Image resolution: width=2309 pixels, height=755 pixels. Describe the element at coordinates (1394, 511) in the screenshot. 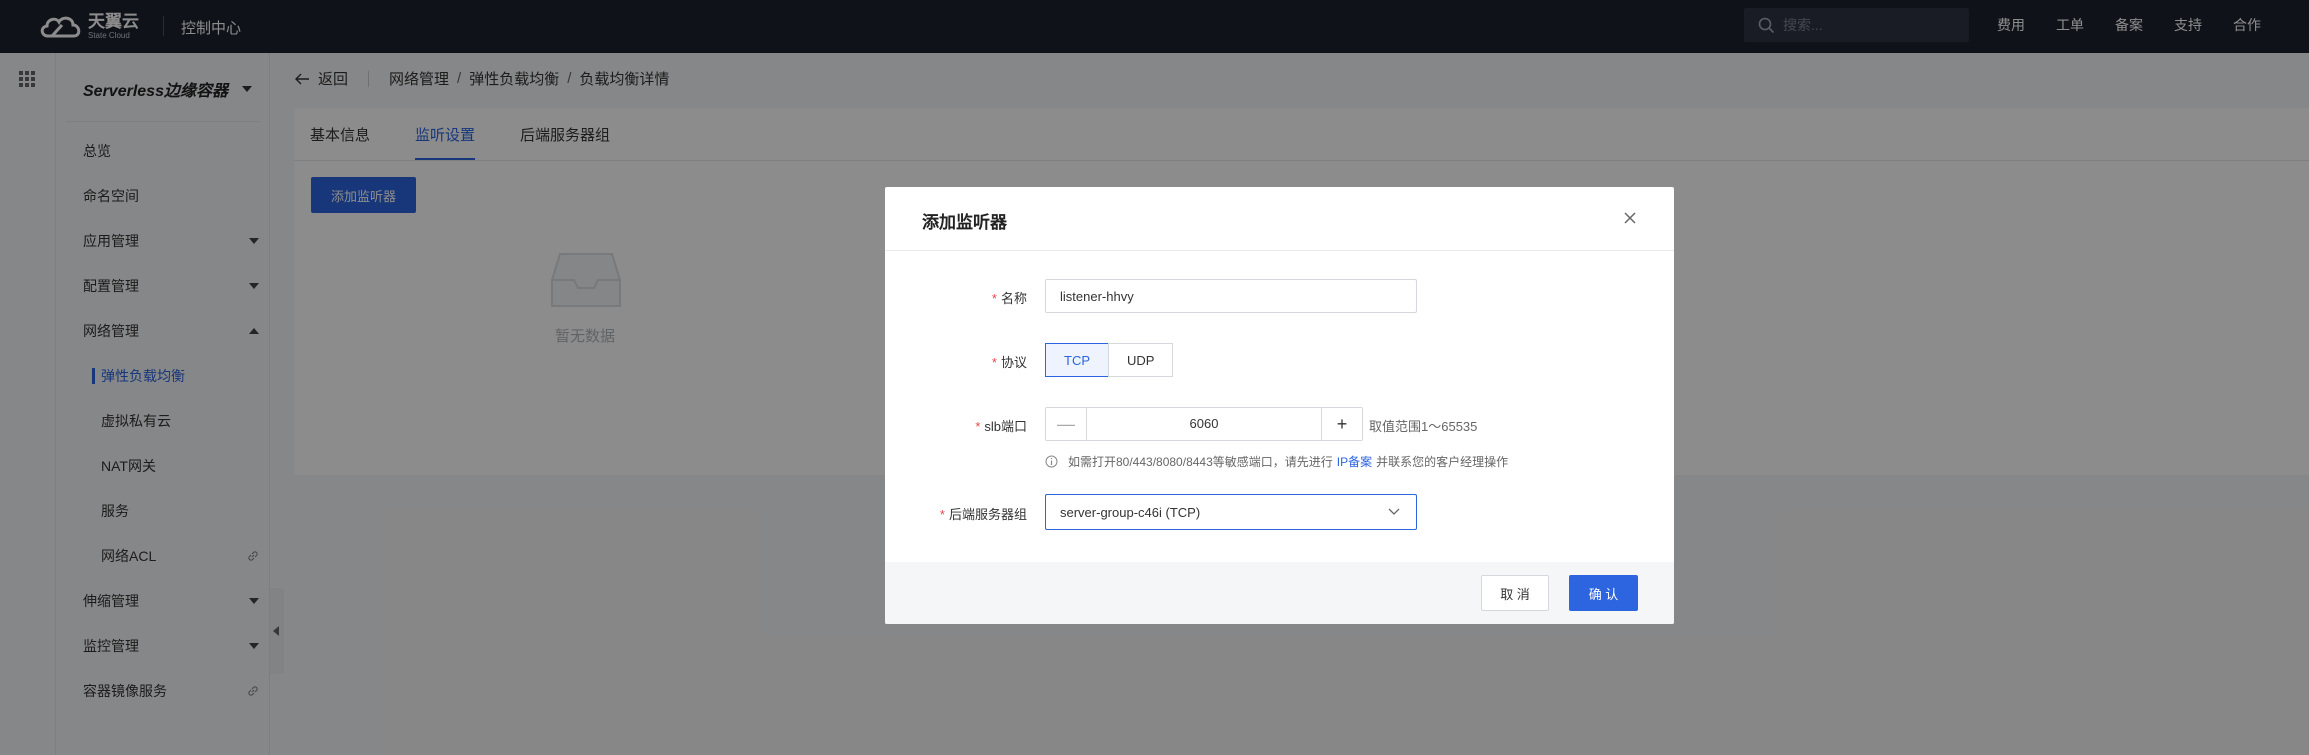

I see `chevron-down-icon` at that location.